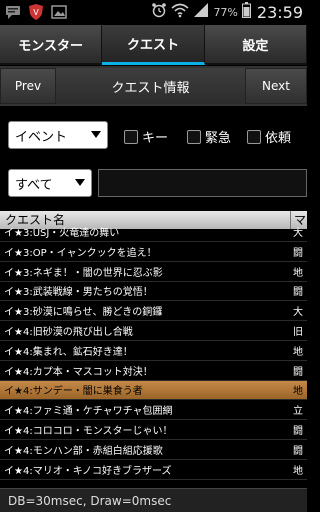  I want to click on table-row: イ★4:マリオ・キノコ好きブラザーズ 地, so click(153, 470).